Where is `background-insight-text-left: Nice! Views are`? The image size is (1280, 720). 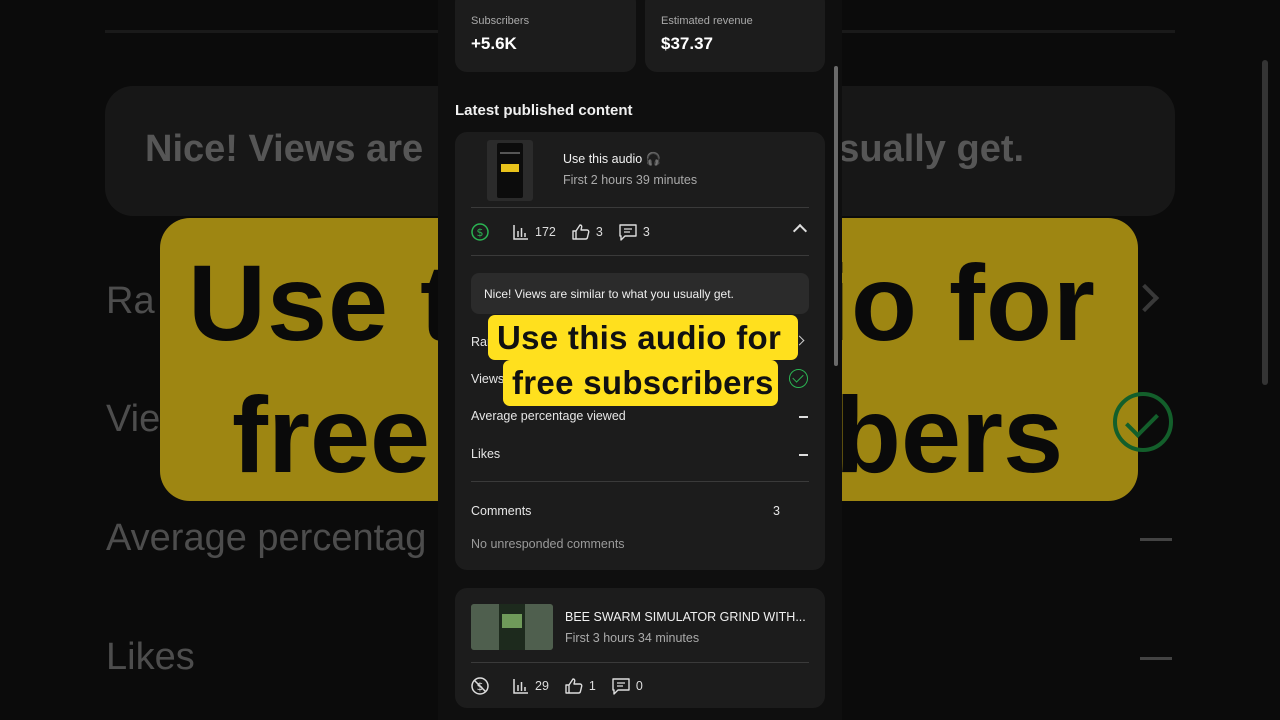 background-insight-text-left: Nice! Views are is located at coordinates (284, 149).